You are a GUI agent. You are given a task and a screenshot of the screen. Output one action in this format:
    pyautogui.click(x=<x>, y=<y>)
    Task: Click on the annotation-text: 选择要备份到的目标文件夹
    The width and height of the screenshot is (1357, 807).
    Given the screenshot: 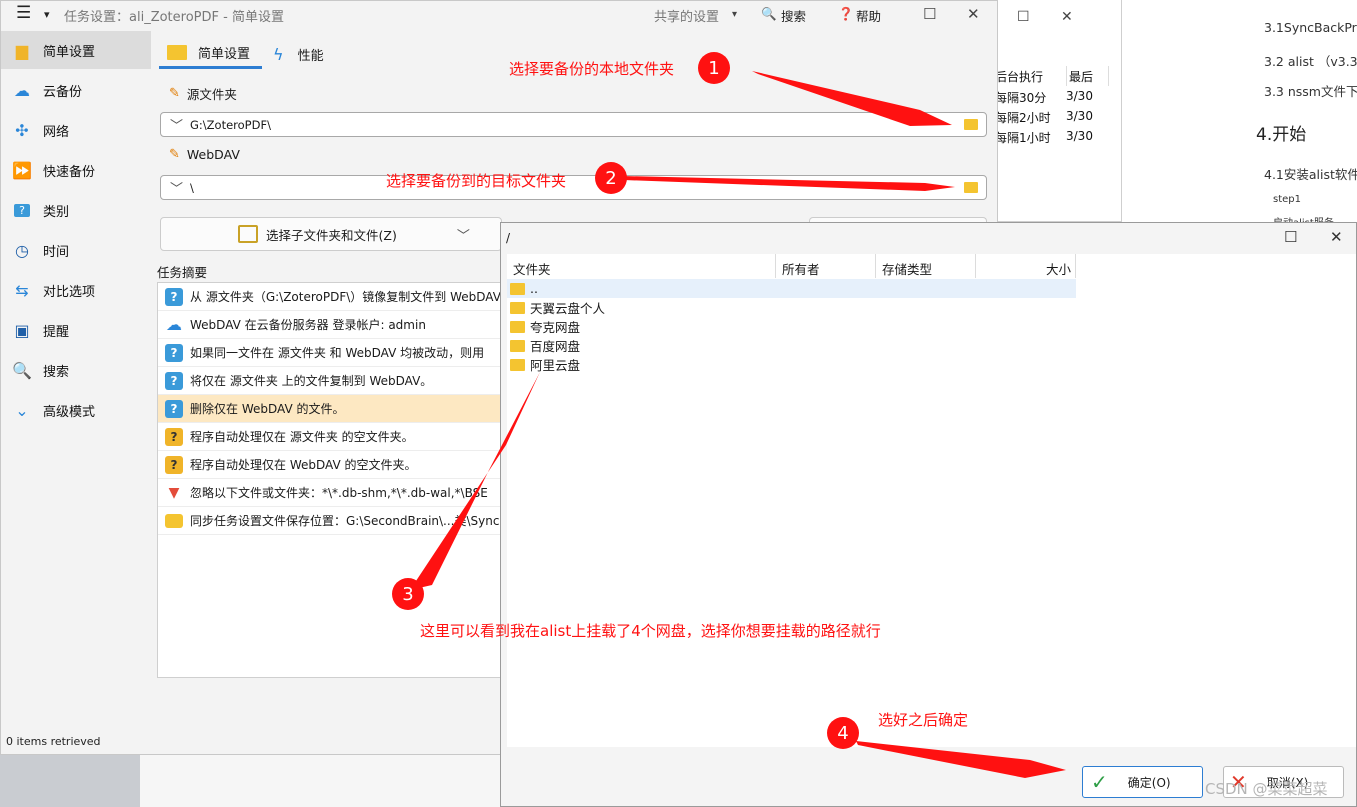 What is the action you would take?
    pyautogui.click(x=476, y=181)
    